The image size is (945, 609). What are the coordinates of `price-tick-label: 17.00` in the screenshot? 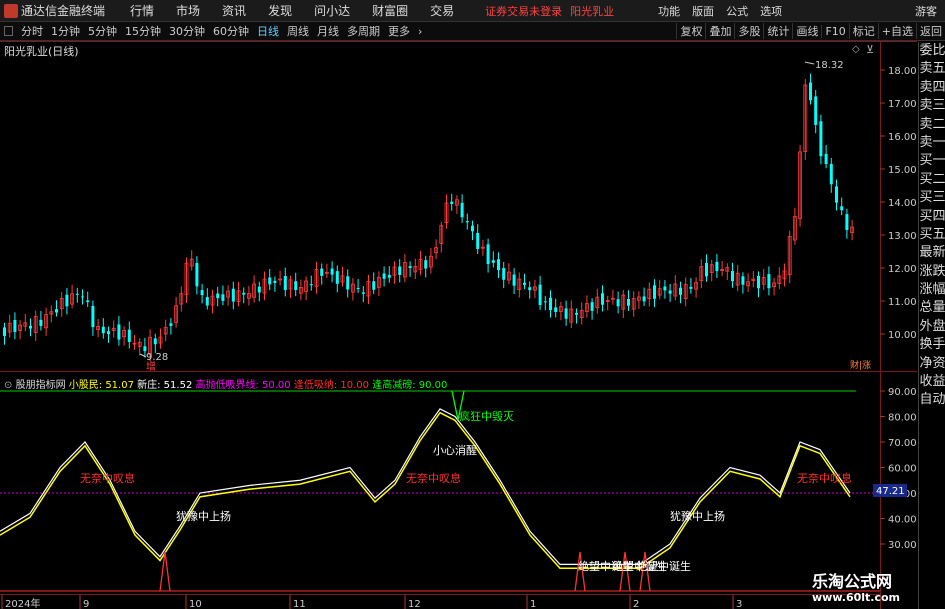 It's located at (902, 104).